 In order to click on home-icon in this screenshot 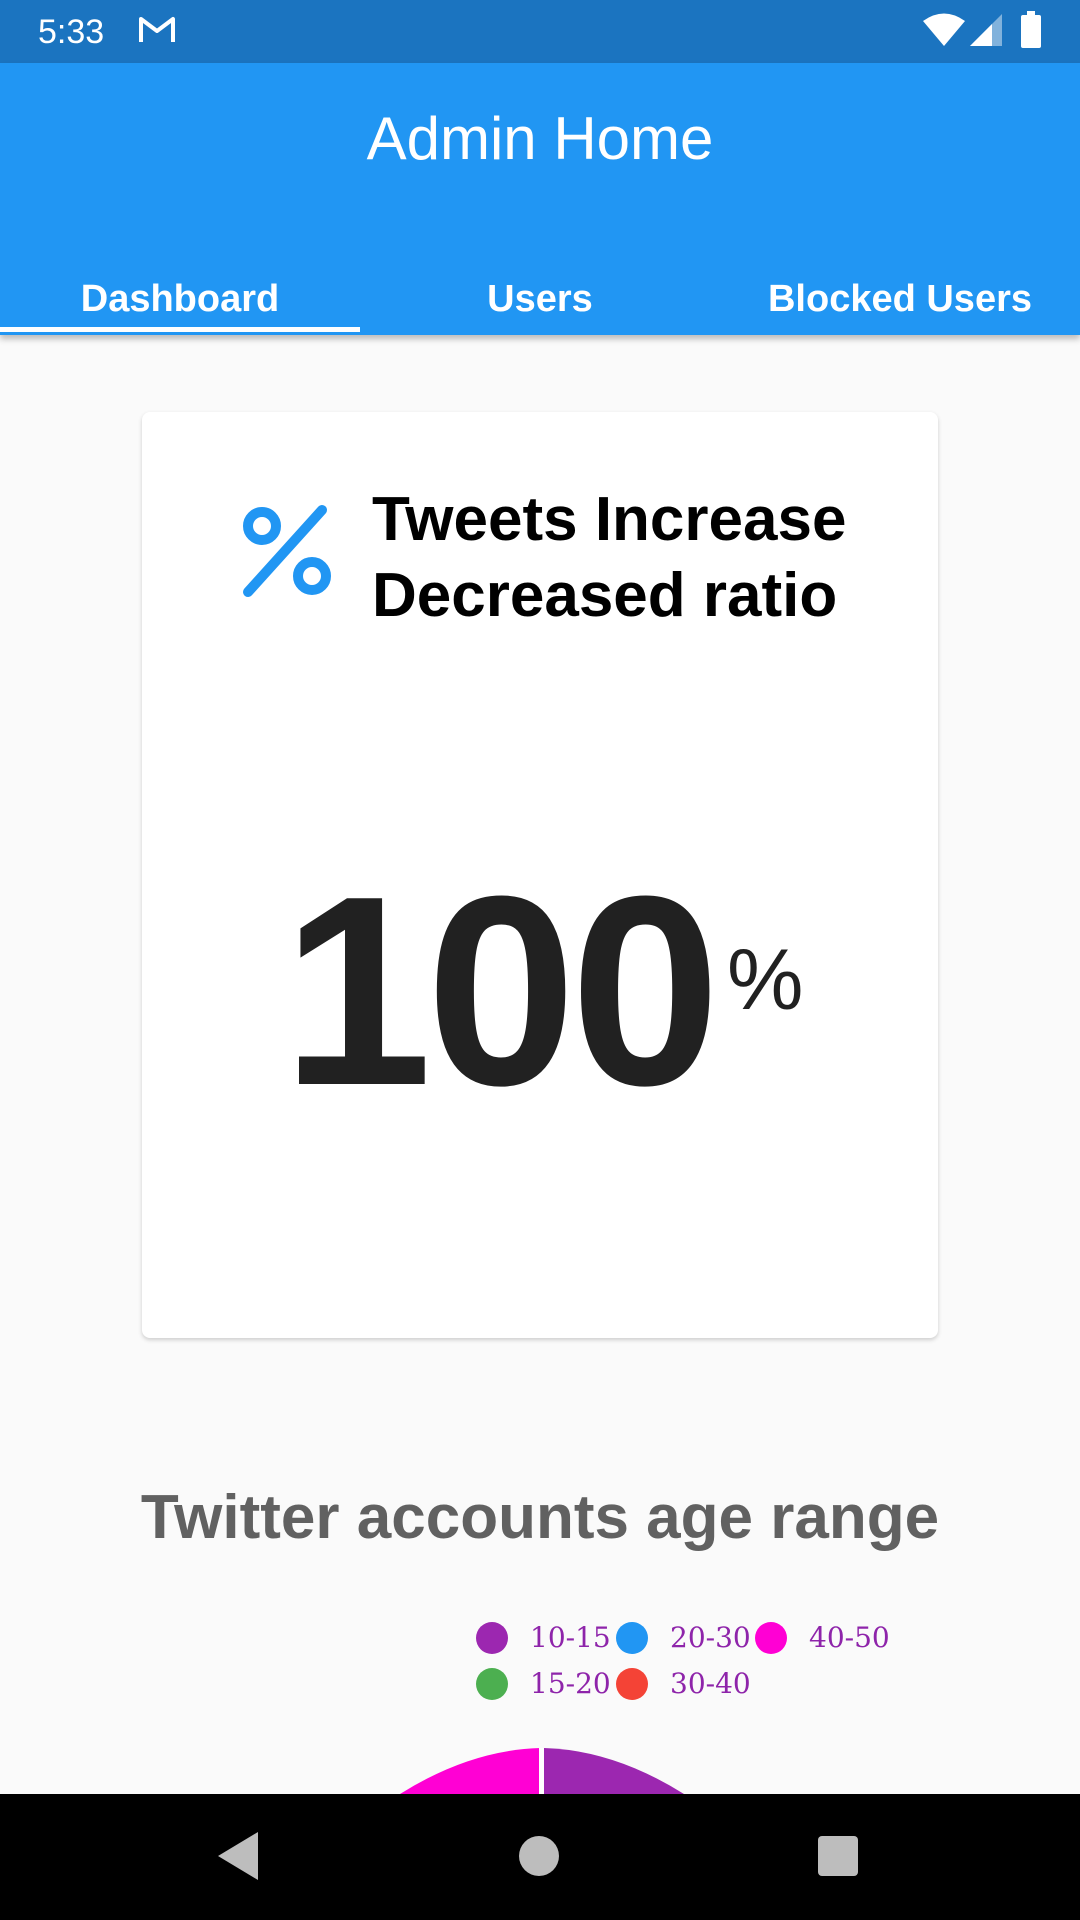, I will do `click(539, 1856)`.